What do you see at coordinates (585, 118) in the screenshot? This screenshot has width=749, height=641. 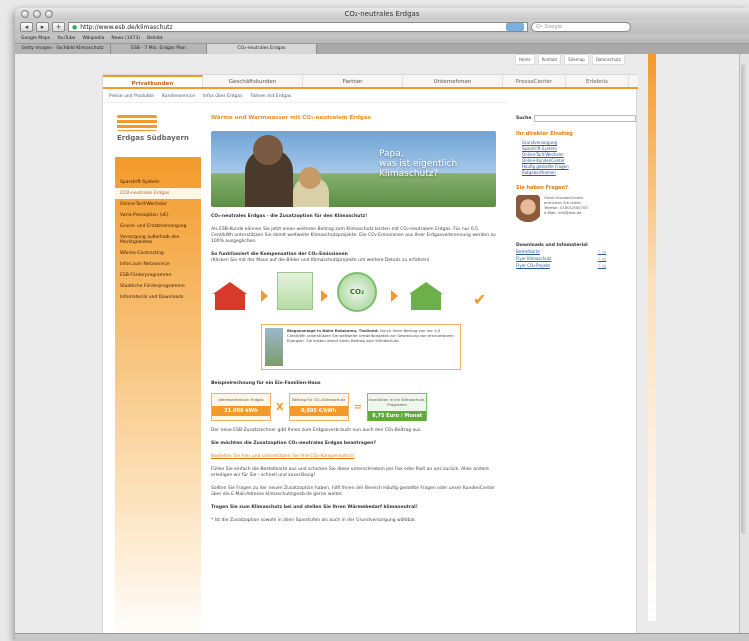 I see `search-input` at bounding box center [585, 118].